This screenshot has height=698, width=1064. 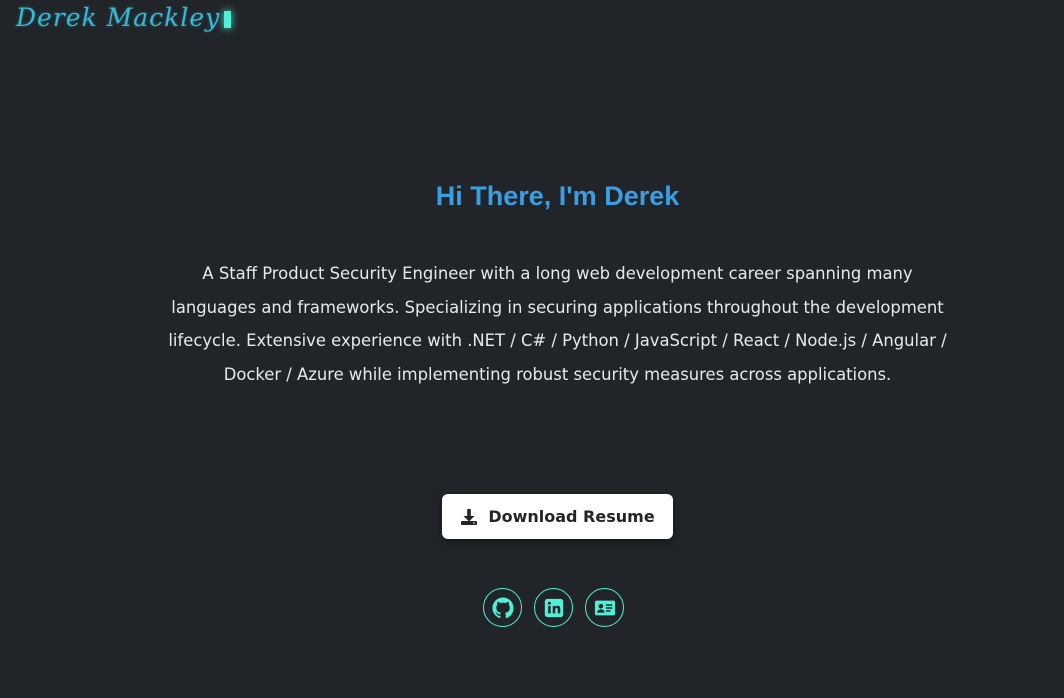 I want to click on linkedin-link, so click(x=553, y=607).